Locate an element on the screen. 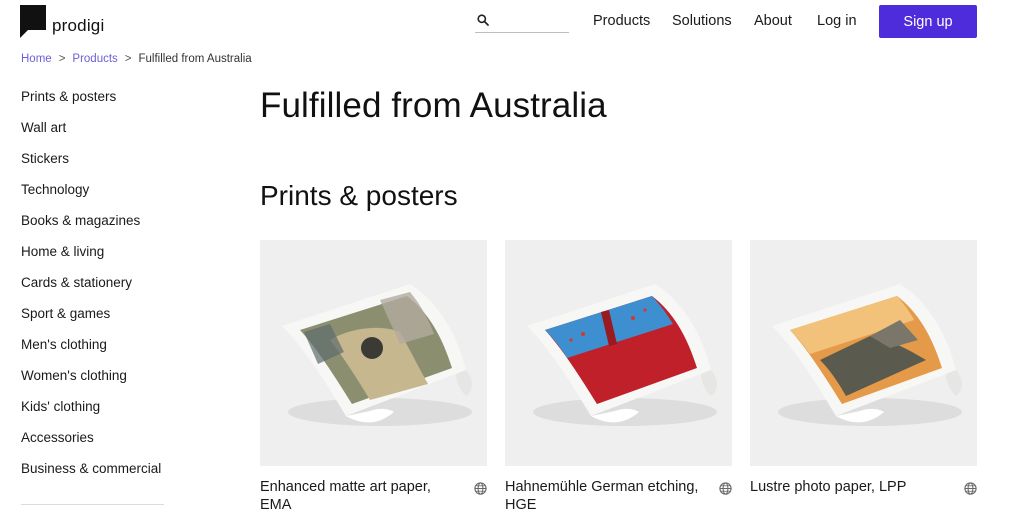 The image size is (1024, 523). sidebar-divider is located at coordinates (92, 504).